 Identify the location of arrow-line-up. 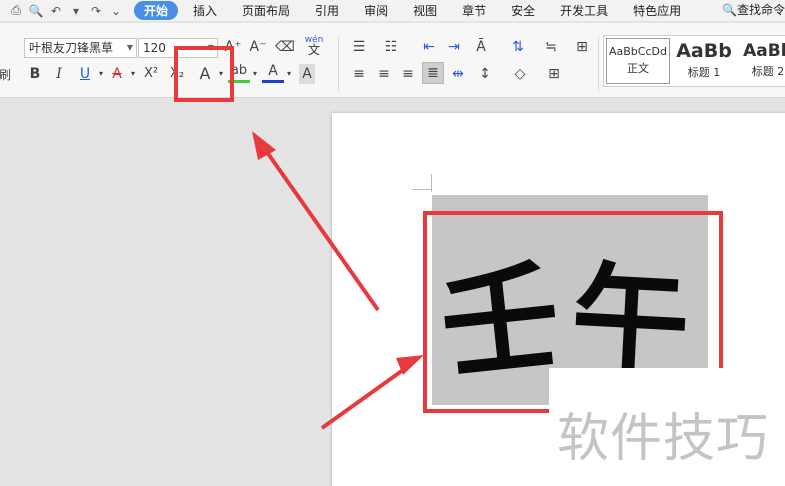
(320, 227).